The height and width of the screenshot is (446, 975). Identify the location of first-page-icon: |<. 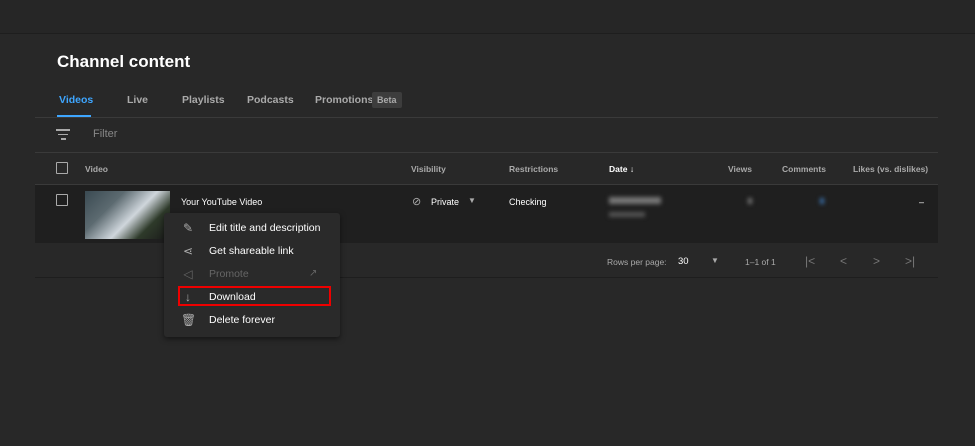
(810, 261).